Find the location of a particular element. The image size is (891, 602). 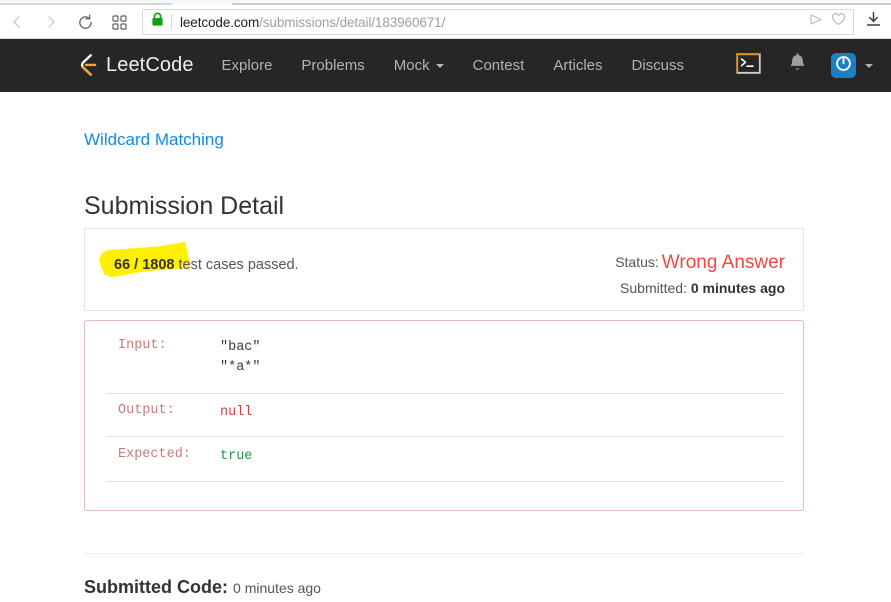

forward-button is located at coordinates (51, 22).